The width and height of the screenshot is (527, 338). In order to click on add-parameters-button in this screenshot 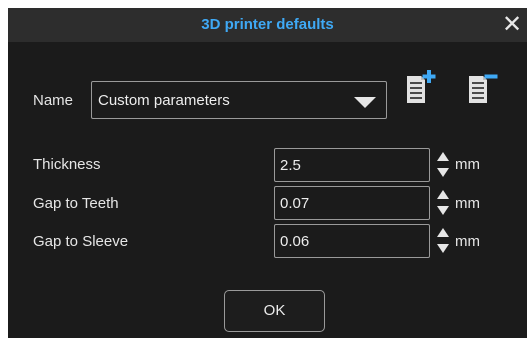, I will do `click(420, 88)`.